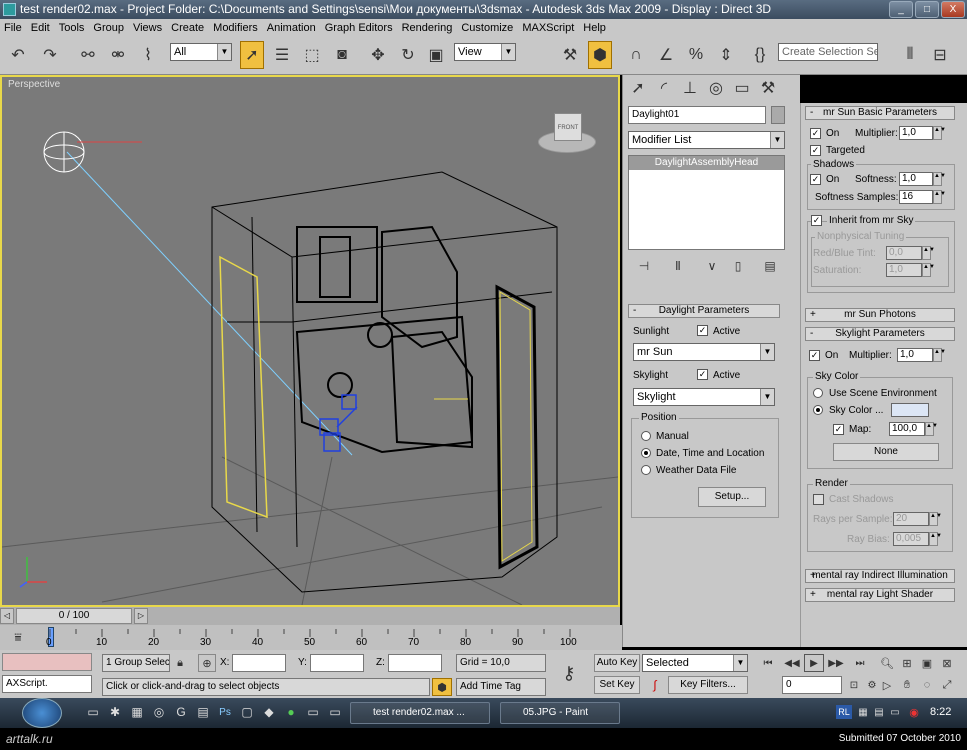 Image resolution: width=967 pixels, height=750 pixels. What do you see at coordinates (738, 266) in the screenshot?
I see `remove-modifier-icon: ▯` at bounding box center [738, 266].